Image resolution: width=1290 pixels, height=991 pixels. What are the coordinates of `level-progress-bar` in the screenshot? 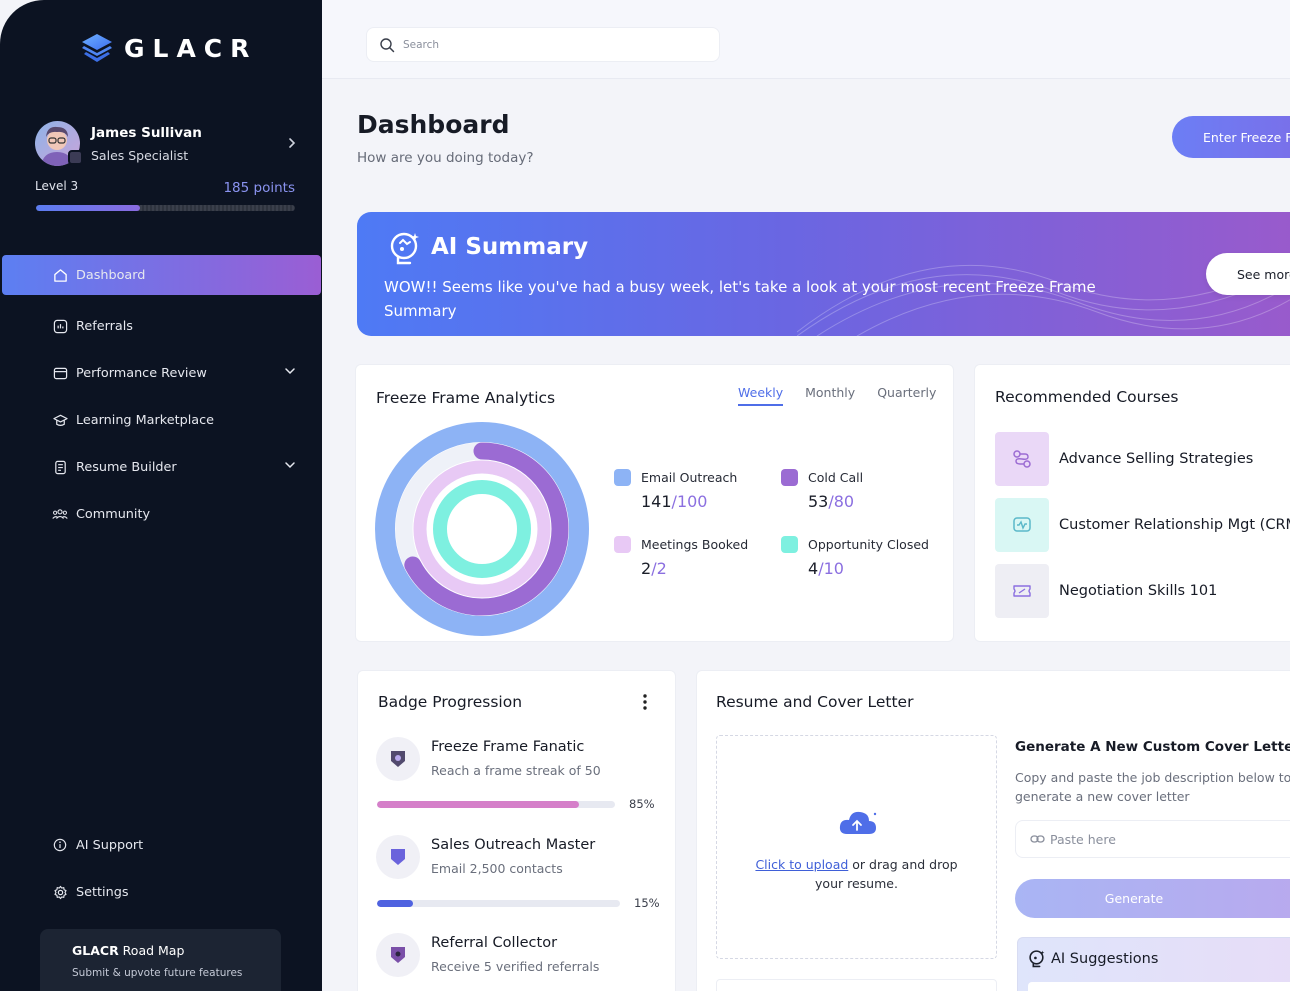 It's located at (165, 208).